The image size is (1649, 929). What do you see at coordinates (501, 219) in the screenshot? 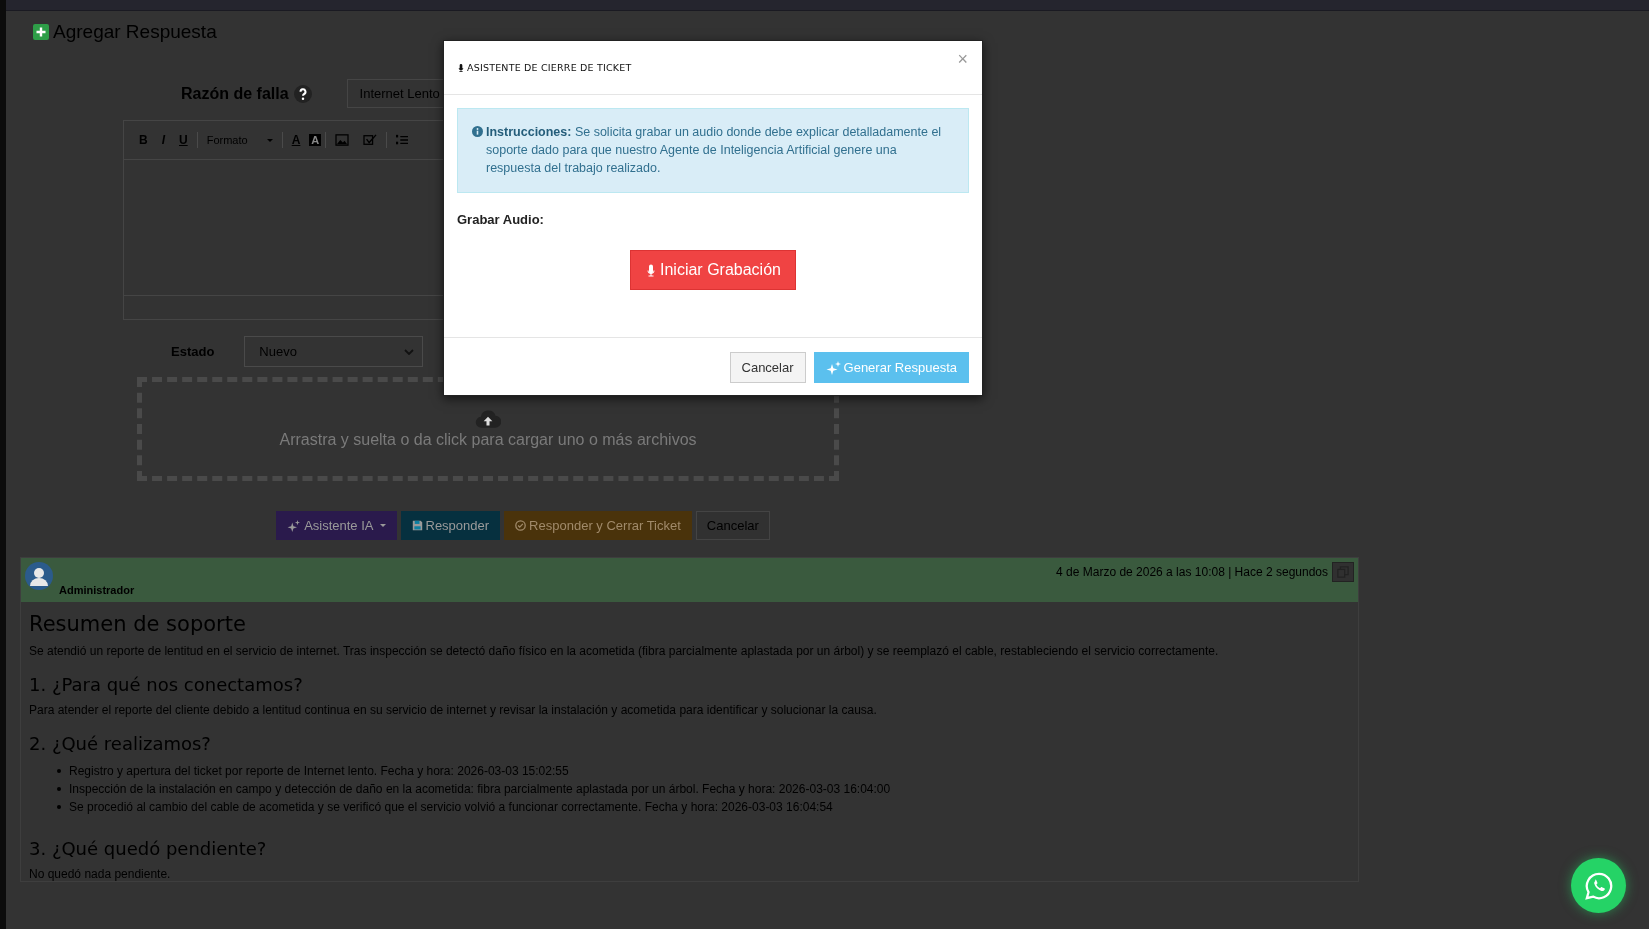
I see `record-label: Grabar Audio:` at bounding box center [501, 219].